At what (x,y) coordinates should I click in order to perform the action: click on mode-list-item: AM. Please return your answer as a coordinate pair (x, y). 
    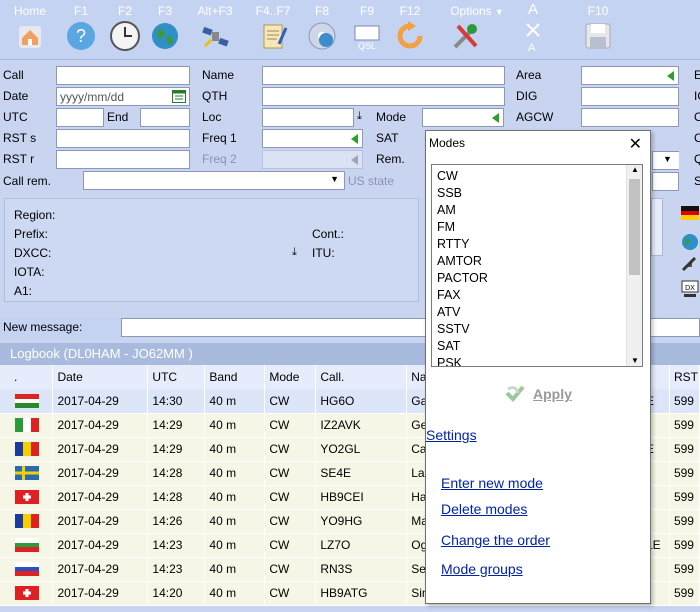
    Looking at the image, I should click on (446, 210).